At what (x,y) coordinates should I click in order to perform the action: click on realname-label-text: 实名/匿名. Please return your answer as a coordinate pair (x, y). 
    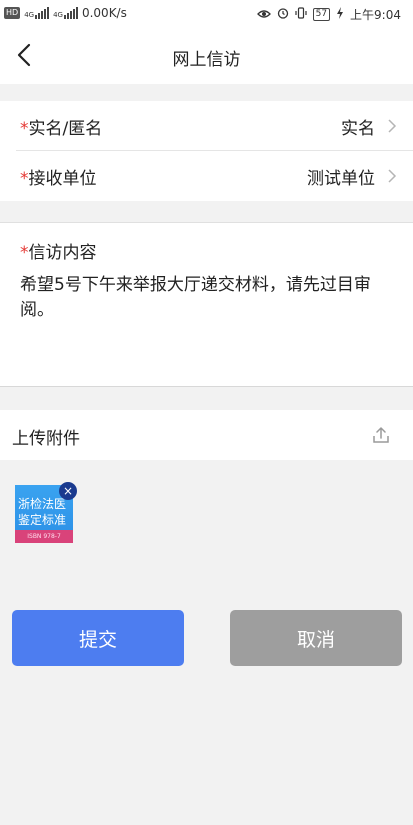
    Looking at the image, I should click on (65, 129).